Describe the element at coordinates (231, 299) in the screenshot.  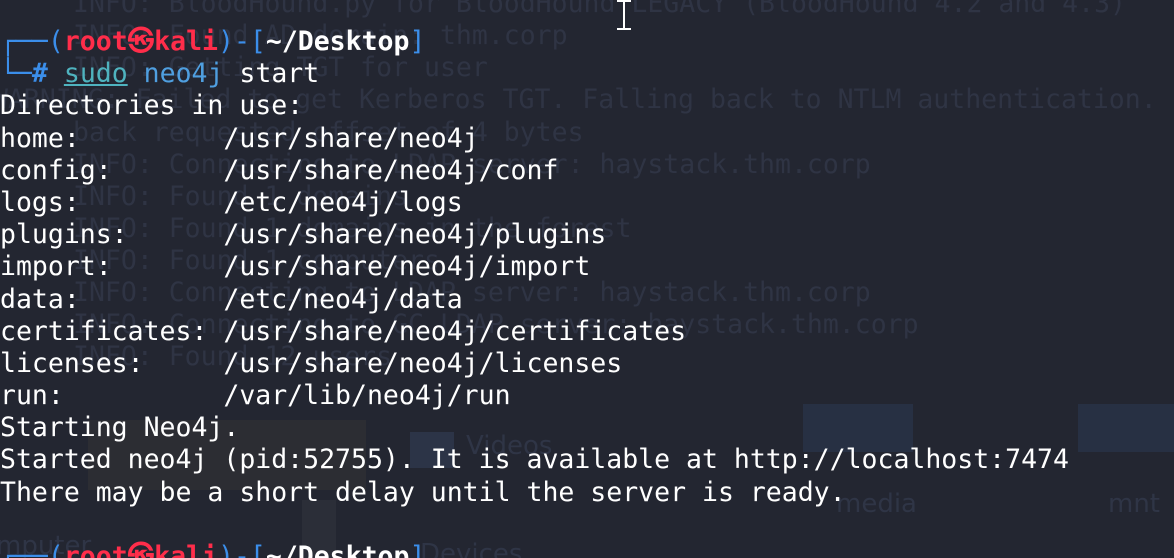
I see `output-line: data: /etc/neo4j/data` at that location.